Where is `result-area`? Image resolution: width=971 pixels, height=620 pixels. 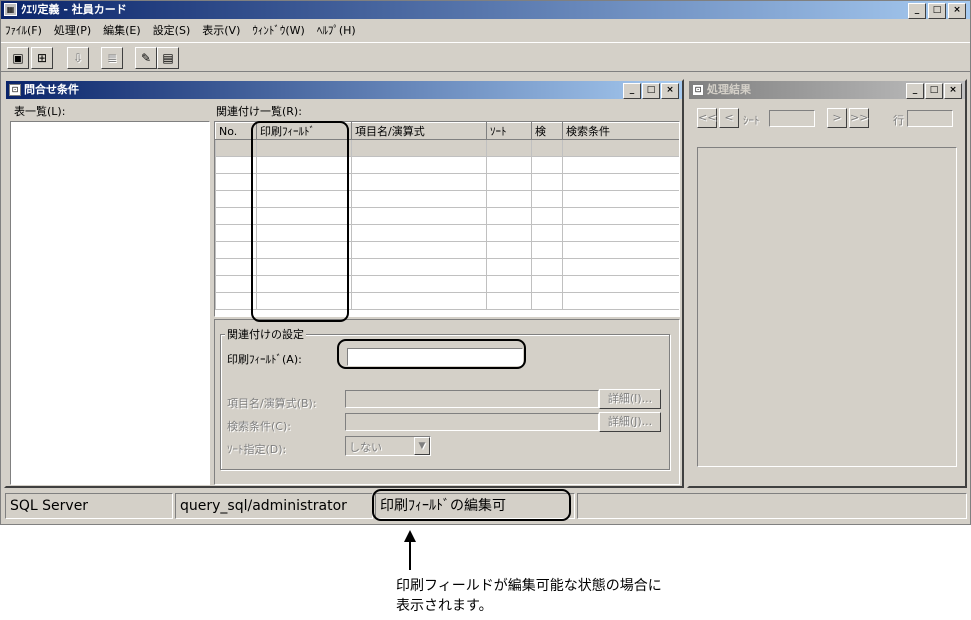
result-area is located at coordinates (827, 307).